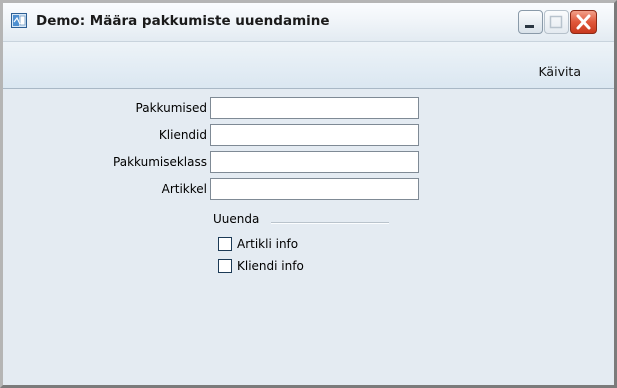  What do you see at coordinates (268, 244) in the screenshot?
I see `artikli-info-label: Artikli info` at bounding box center [268, 244].